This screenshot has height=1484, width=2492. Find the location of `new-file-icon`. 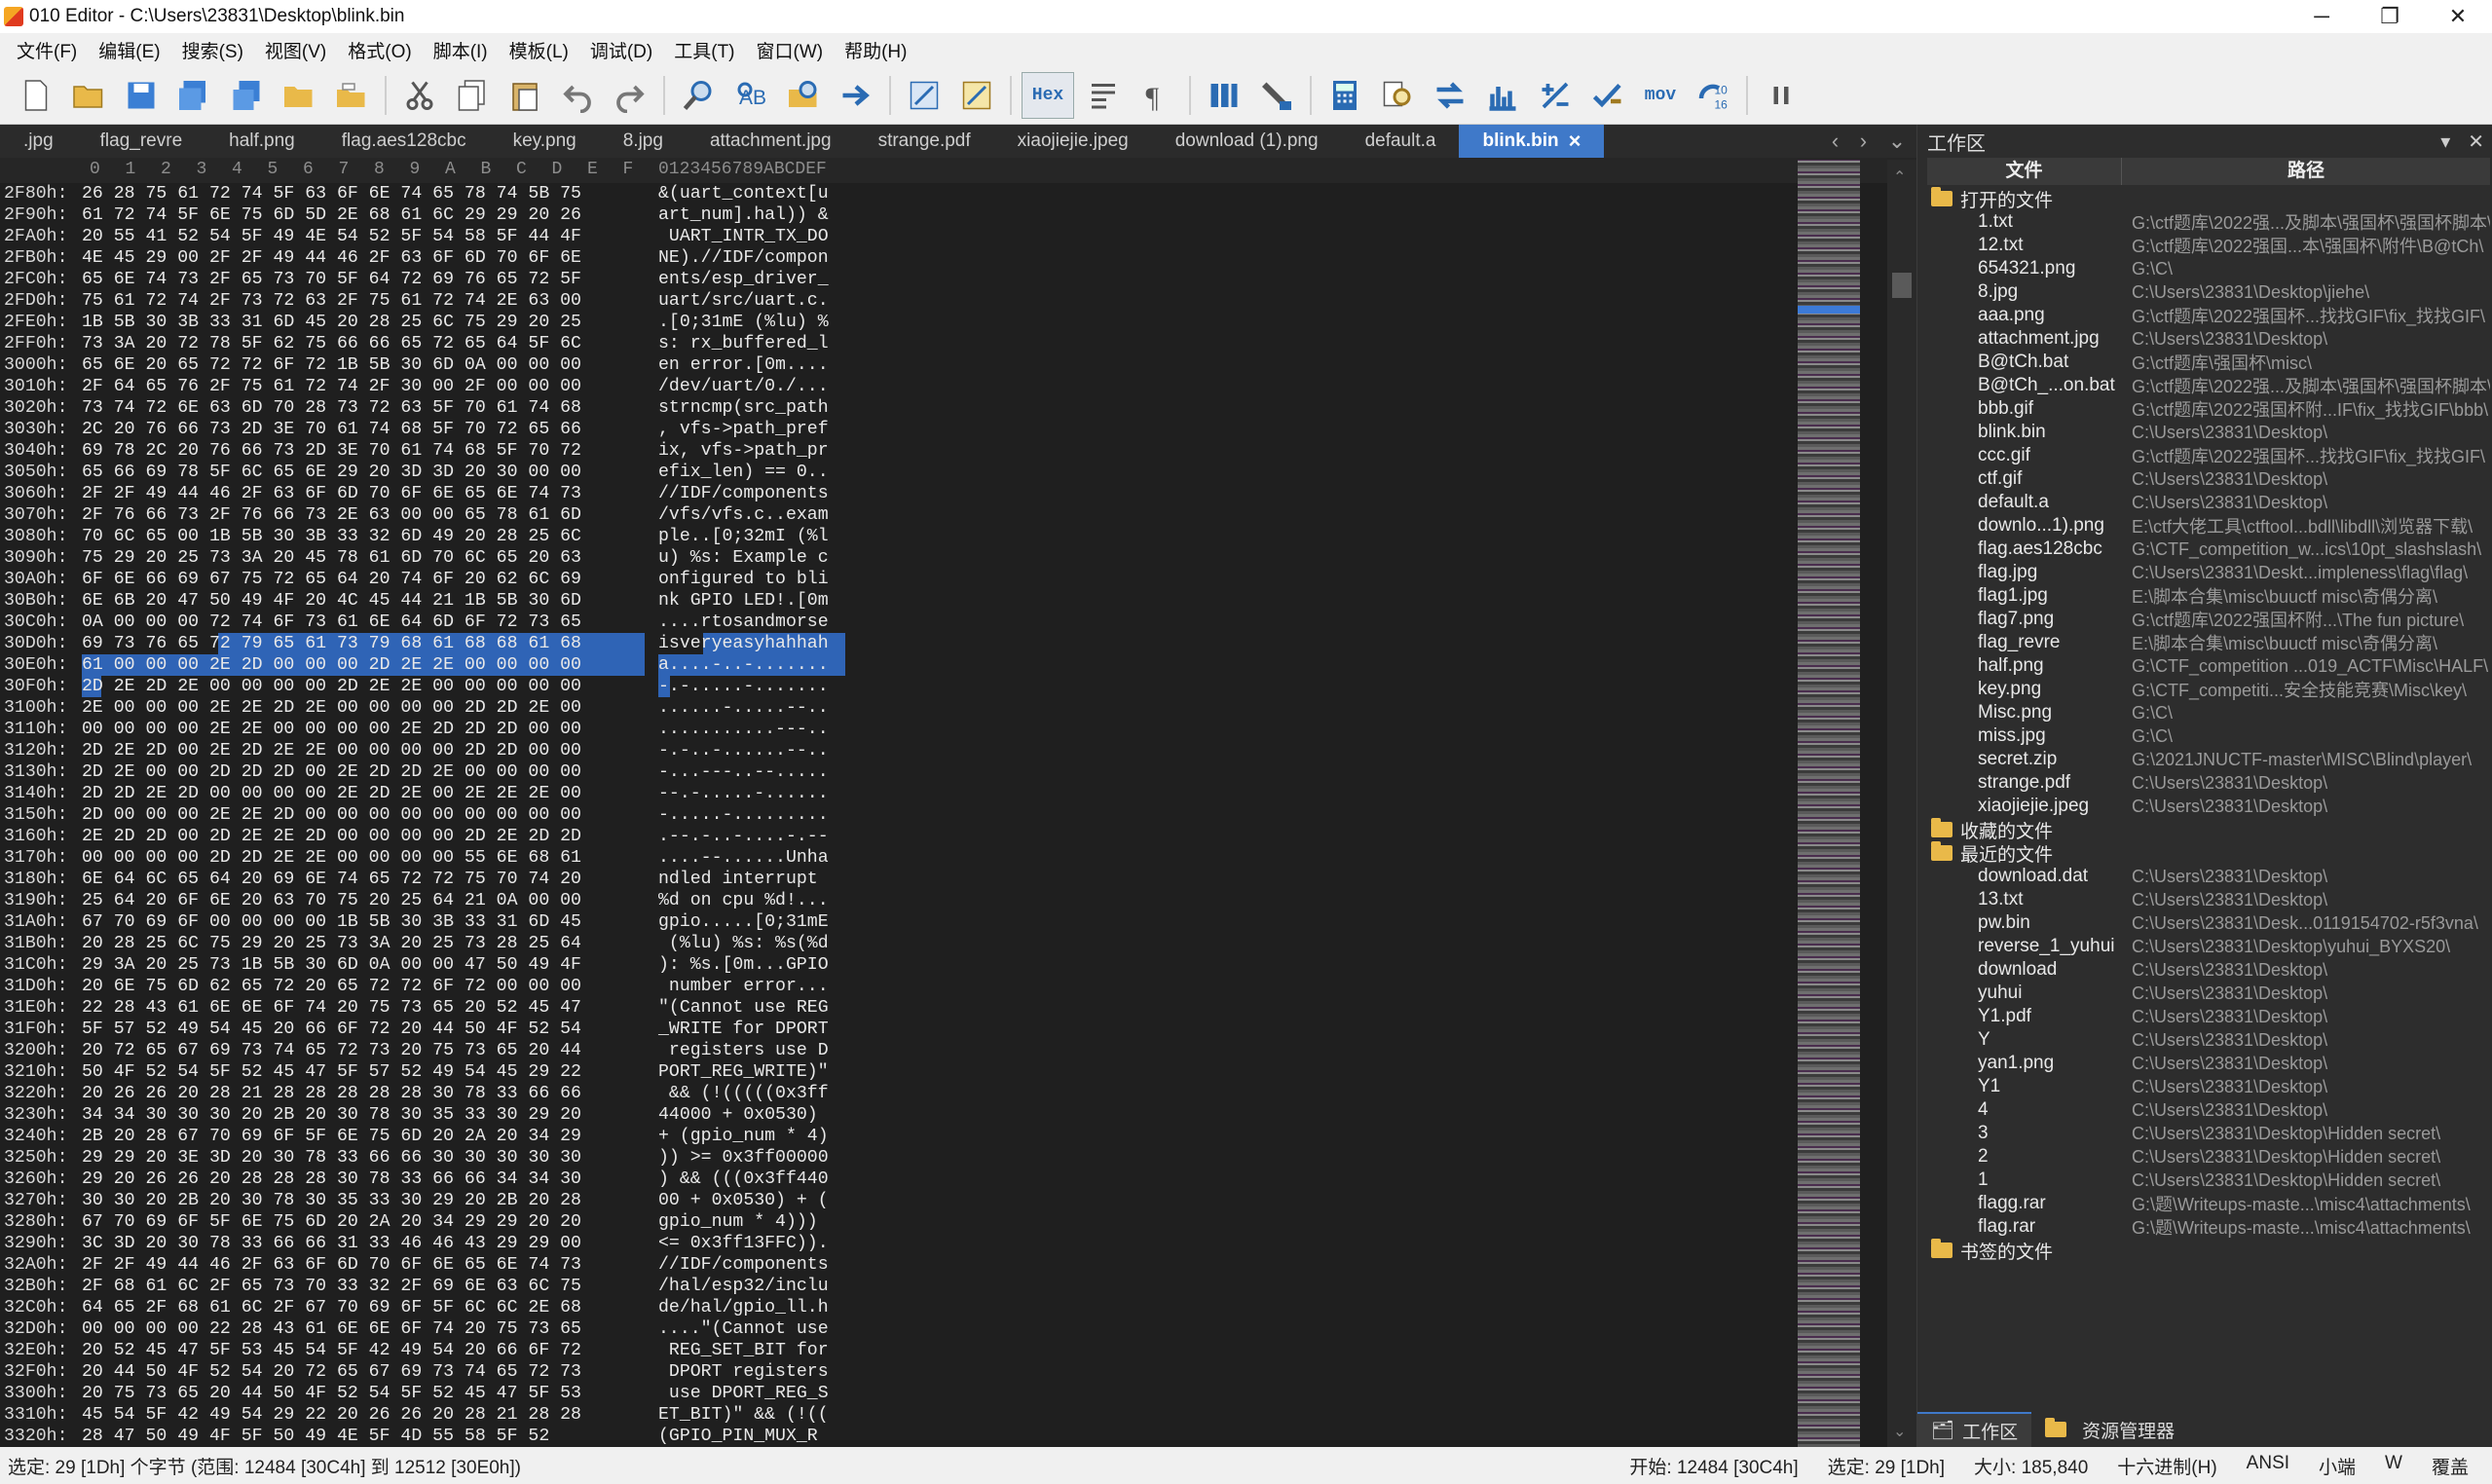

new-file-icon is located at coordinates (36, 95).